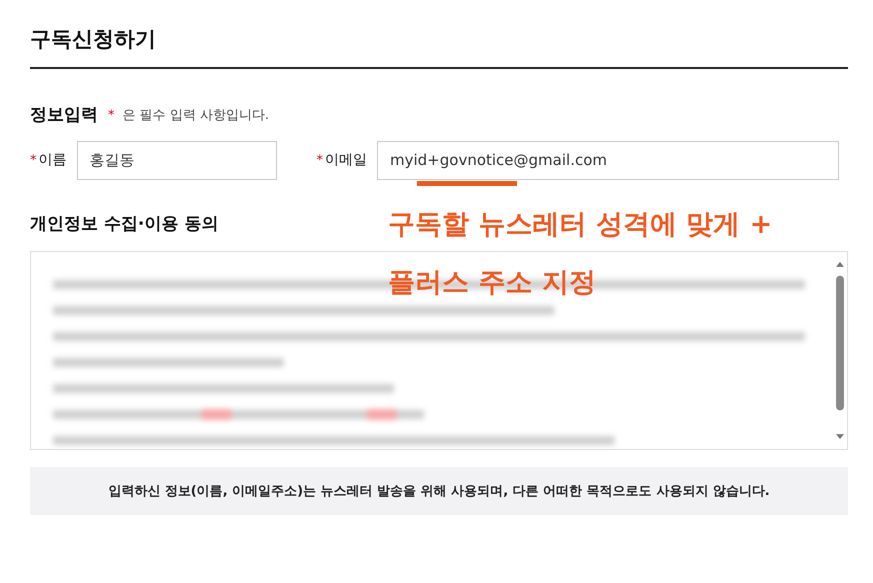  I want to click on name-field: 홍길동, so click(176, 160).